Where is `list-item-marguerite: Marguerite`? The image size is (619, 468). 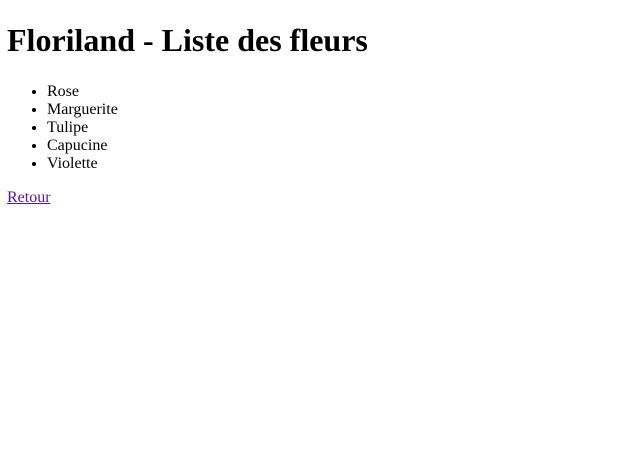 list-item-marguerite: Marguerite is located at coordinates (329, 110).